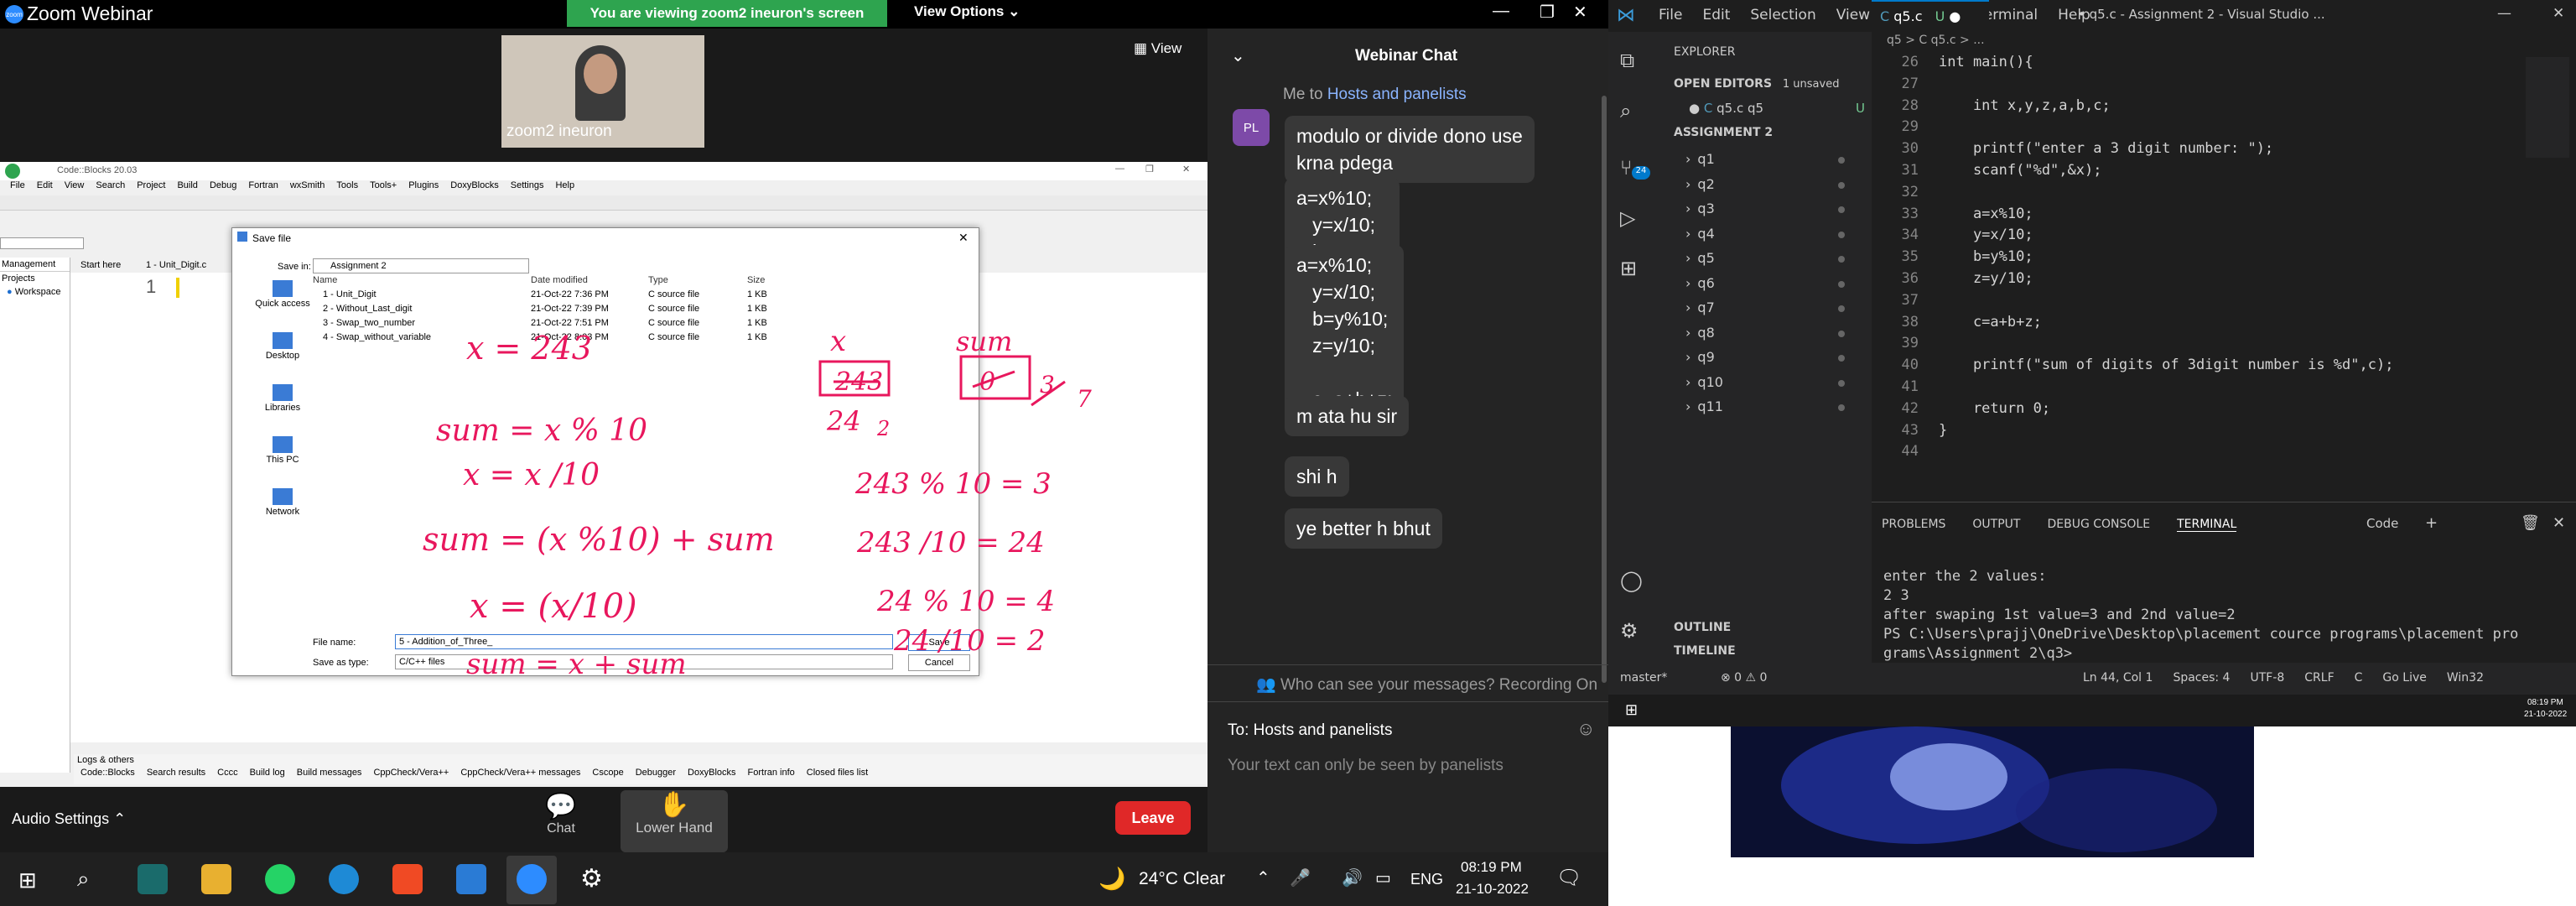 The image size is (2576, 906). What do you see at coordinates (280, 879) in the screenshot?
I see `whatsapp-icon` at bounding box center [280, 879].